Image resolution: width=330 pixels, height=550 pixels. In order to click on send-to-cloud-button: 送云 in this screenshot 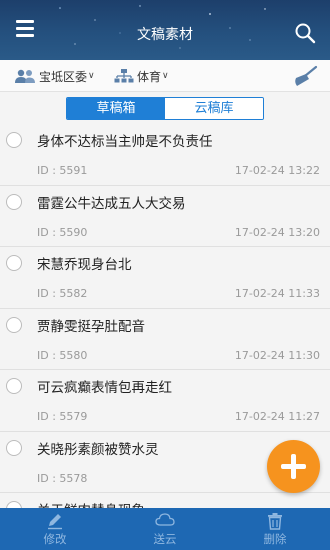, I will do `click(165, 529)`.